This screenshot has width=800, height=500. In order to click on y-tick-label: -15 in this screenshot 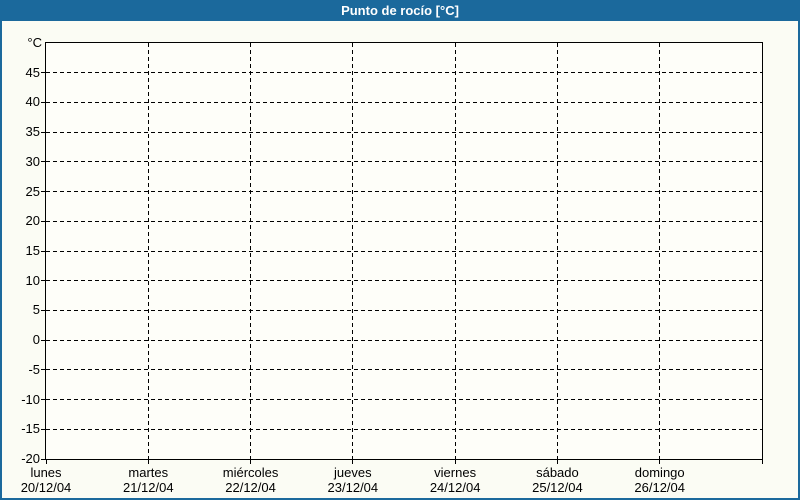, I will do `click(30, 429)`.